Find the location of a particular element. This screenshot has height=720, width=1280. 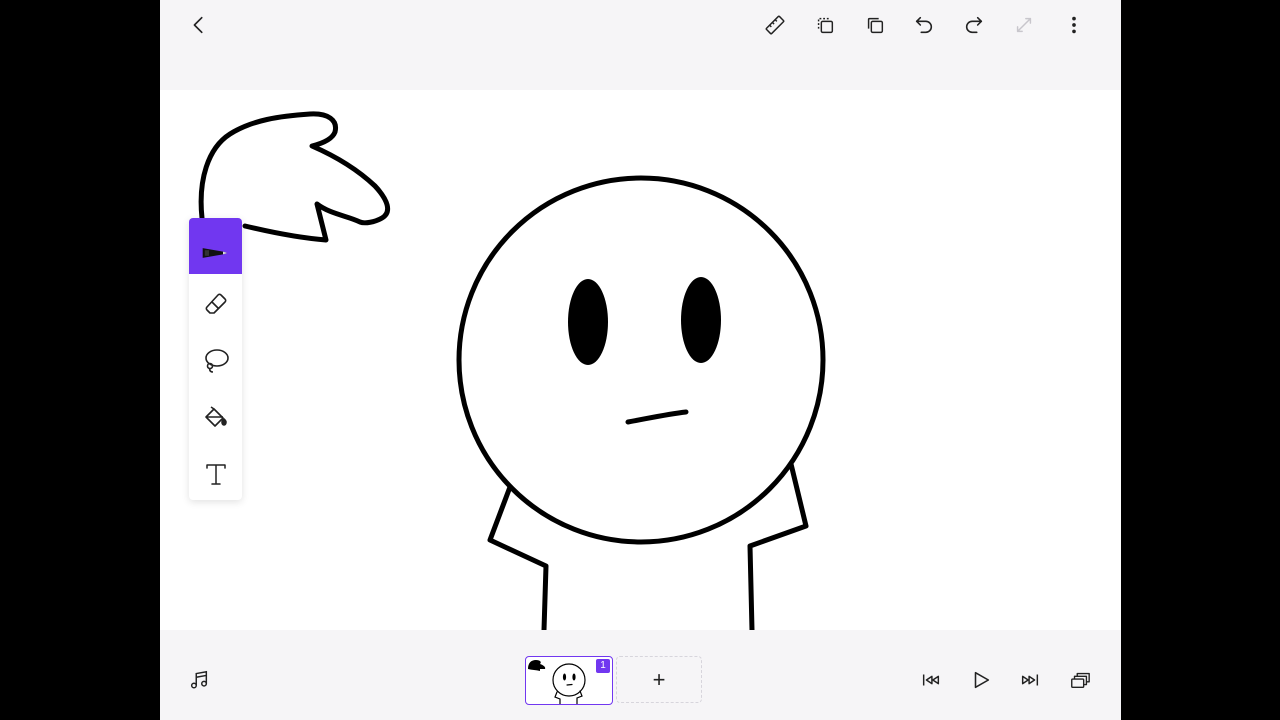

duplicate-icon is located at coordinates (825, 25).